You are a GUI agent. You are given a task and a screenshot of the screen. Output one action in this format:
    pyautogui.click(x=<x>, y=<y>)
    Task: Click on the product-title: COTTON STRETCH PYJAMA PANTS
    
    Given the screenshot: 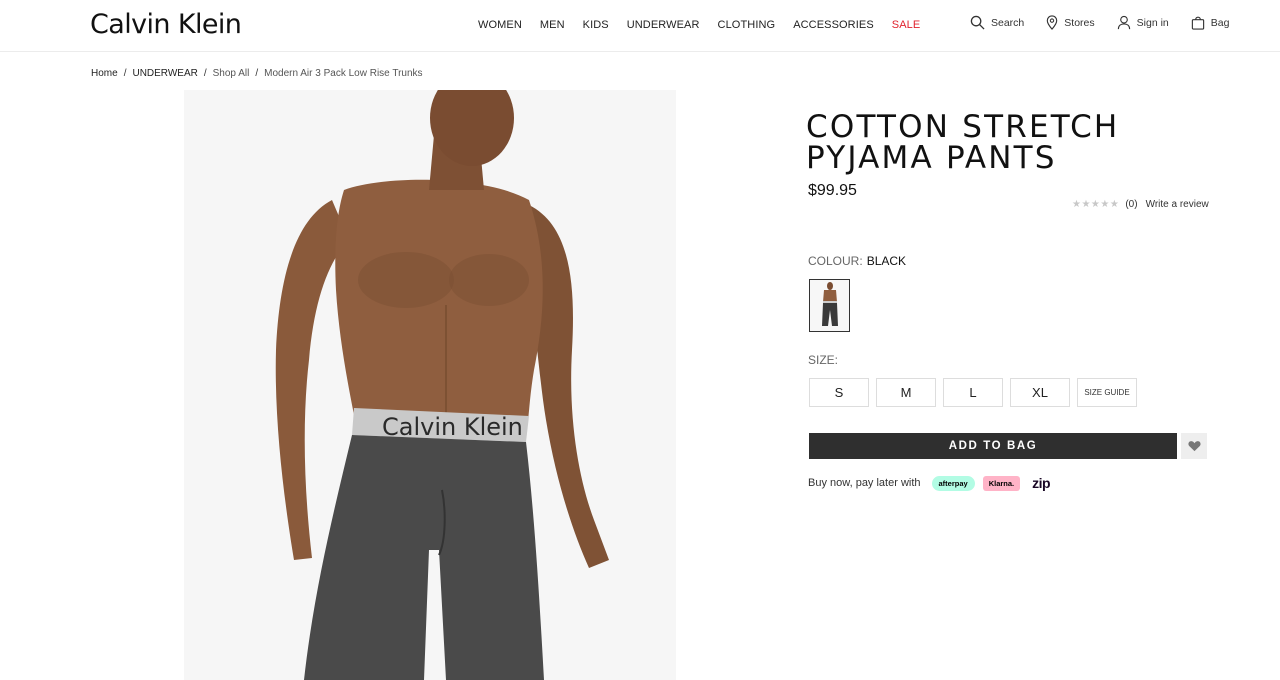 What is the action you would take?
    pyautogui.click(x=1016, y=143)
    